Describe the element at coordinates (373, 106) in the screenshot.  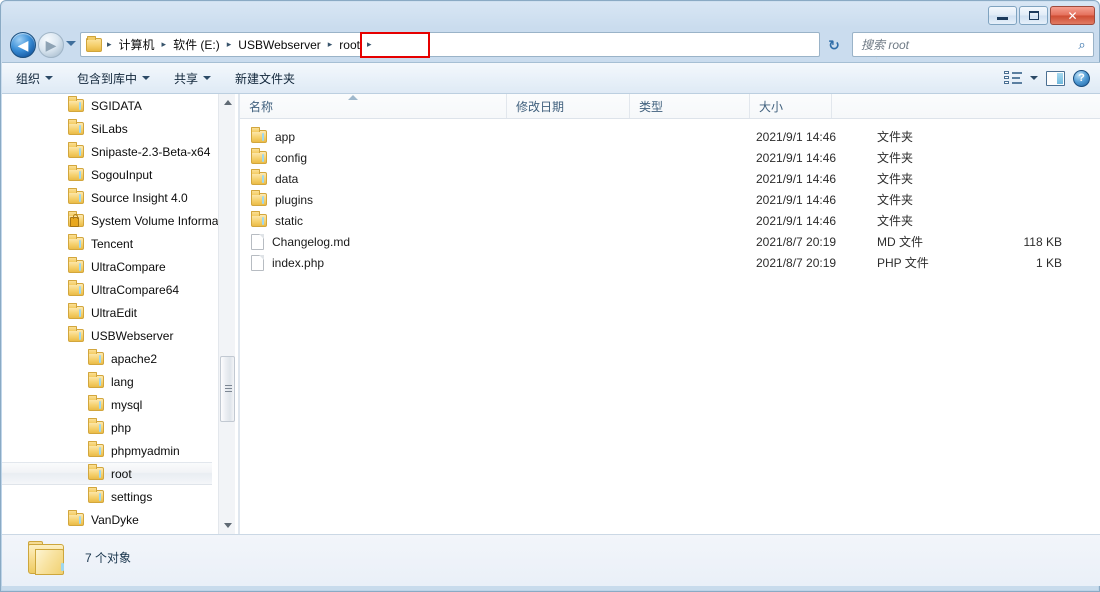
I see `column-header-name: 名称` at that location.